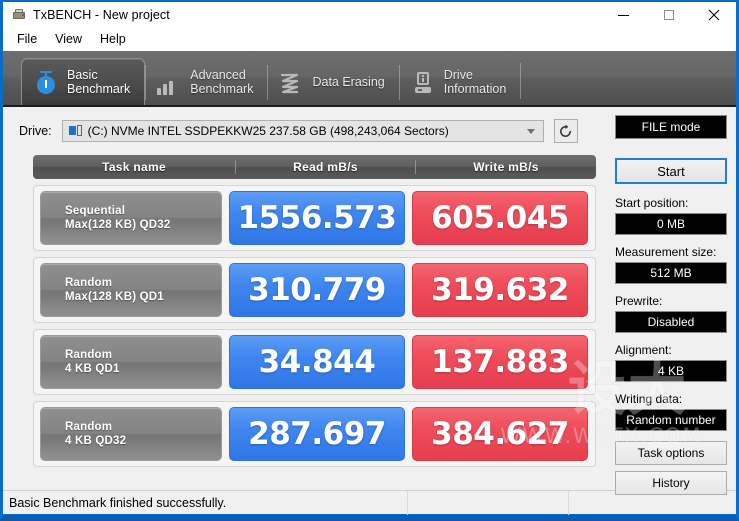  I want to click on window-controls, so click(668, 15).